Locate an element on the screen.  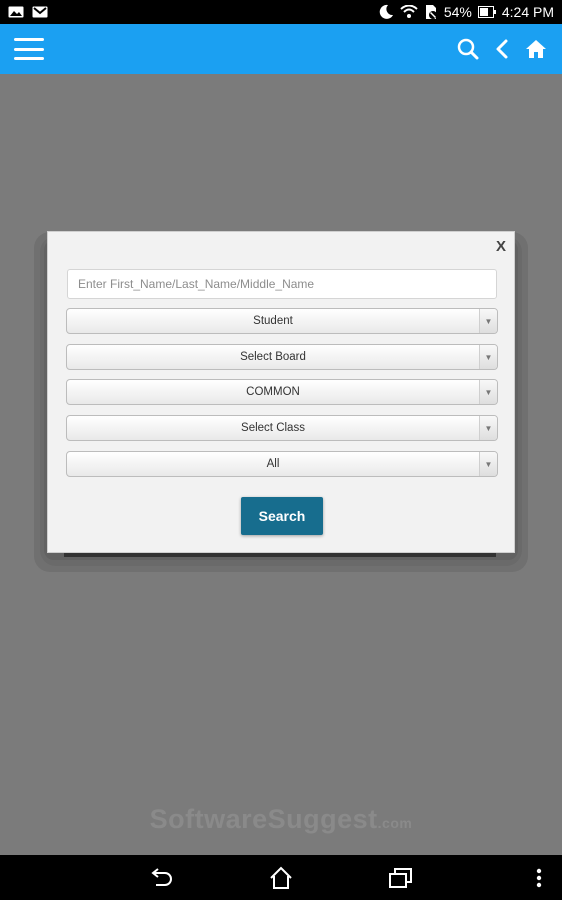
modal-underline is located at coordinates (280, 555).